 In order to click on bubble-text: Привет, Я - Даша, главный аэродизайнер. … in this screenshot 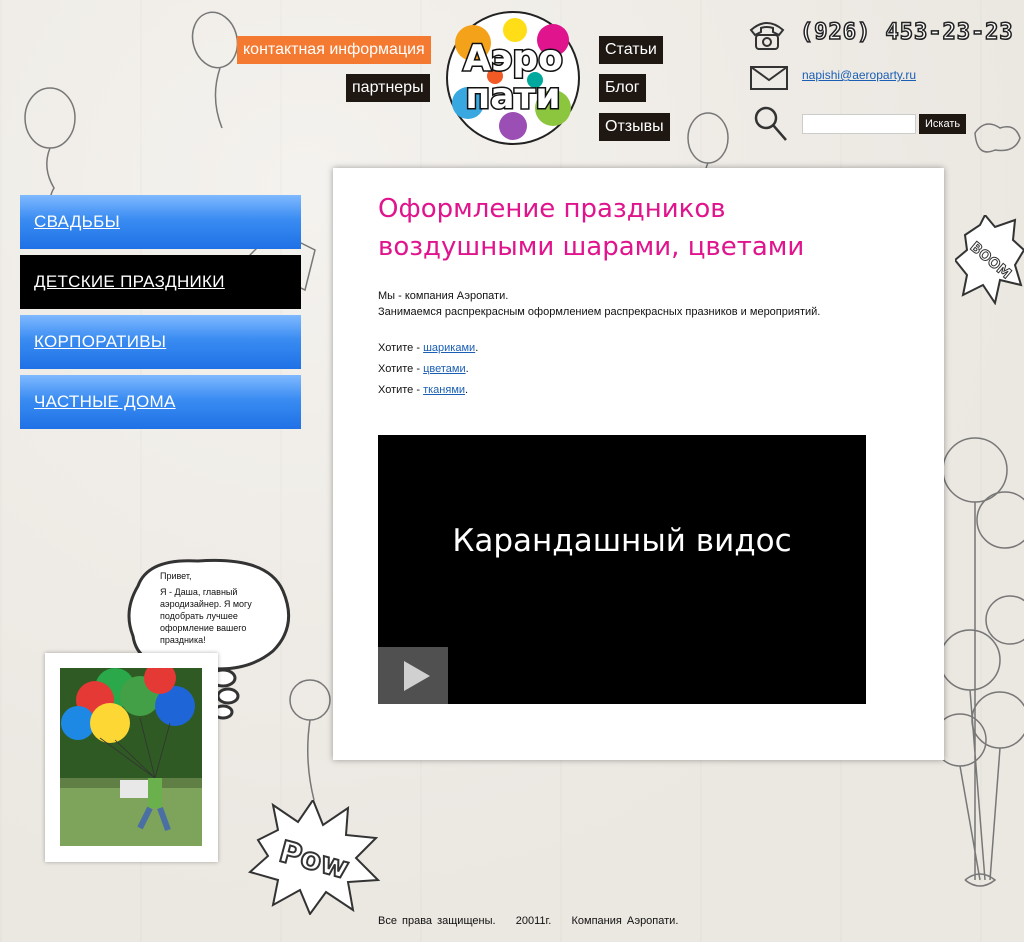, I will do `click(216, 608)`.